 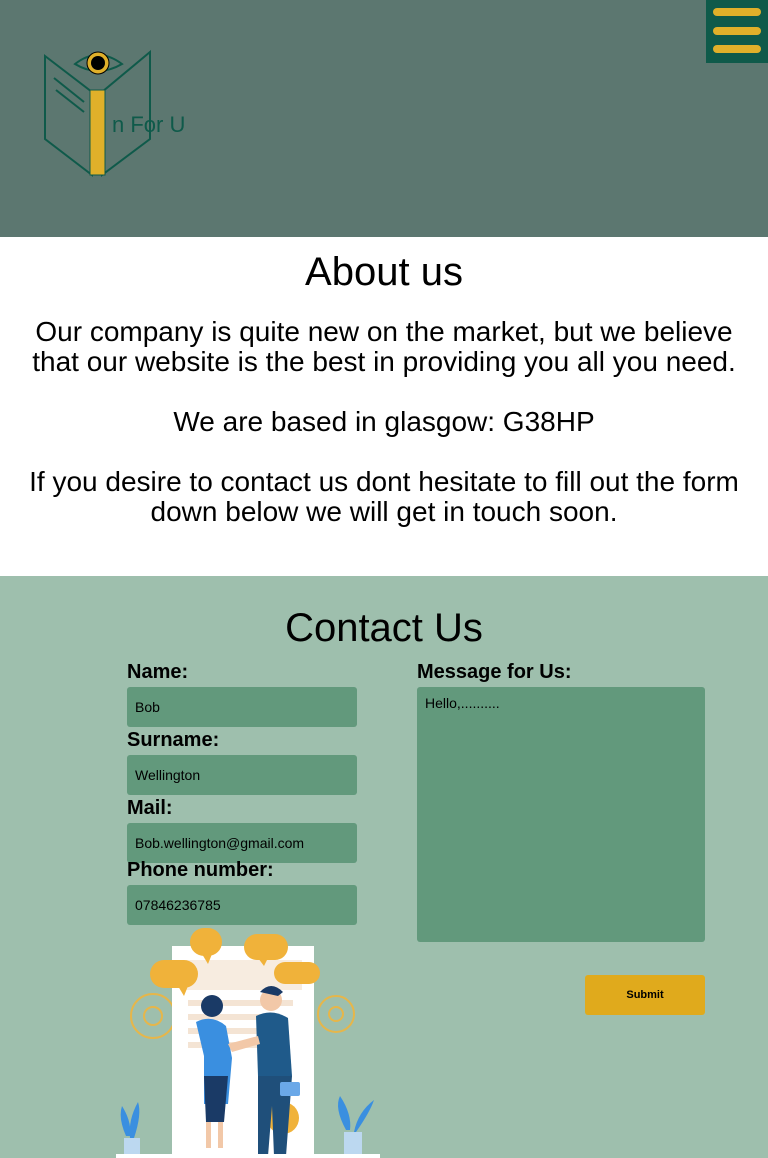 What do you see at coordinates (384, 272) in the screenshot?
I see `about-title: About us` at bounding box center [384, 272].